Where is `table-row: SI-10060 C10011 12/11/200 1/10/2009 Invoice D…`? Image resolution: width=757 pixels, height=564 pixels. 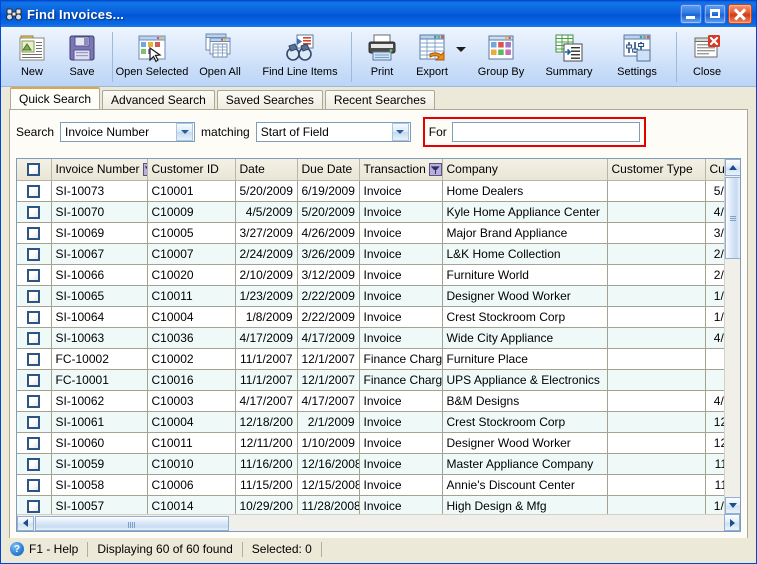 table-row: SI-10060 C10011 12/11/200 1/10/2009 Invoice D… is located at coordinates (370, 443).